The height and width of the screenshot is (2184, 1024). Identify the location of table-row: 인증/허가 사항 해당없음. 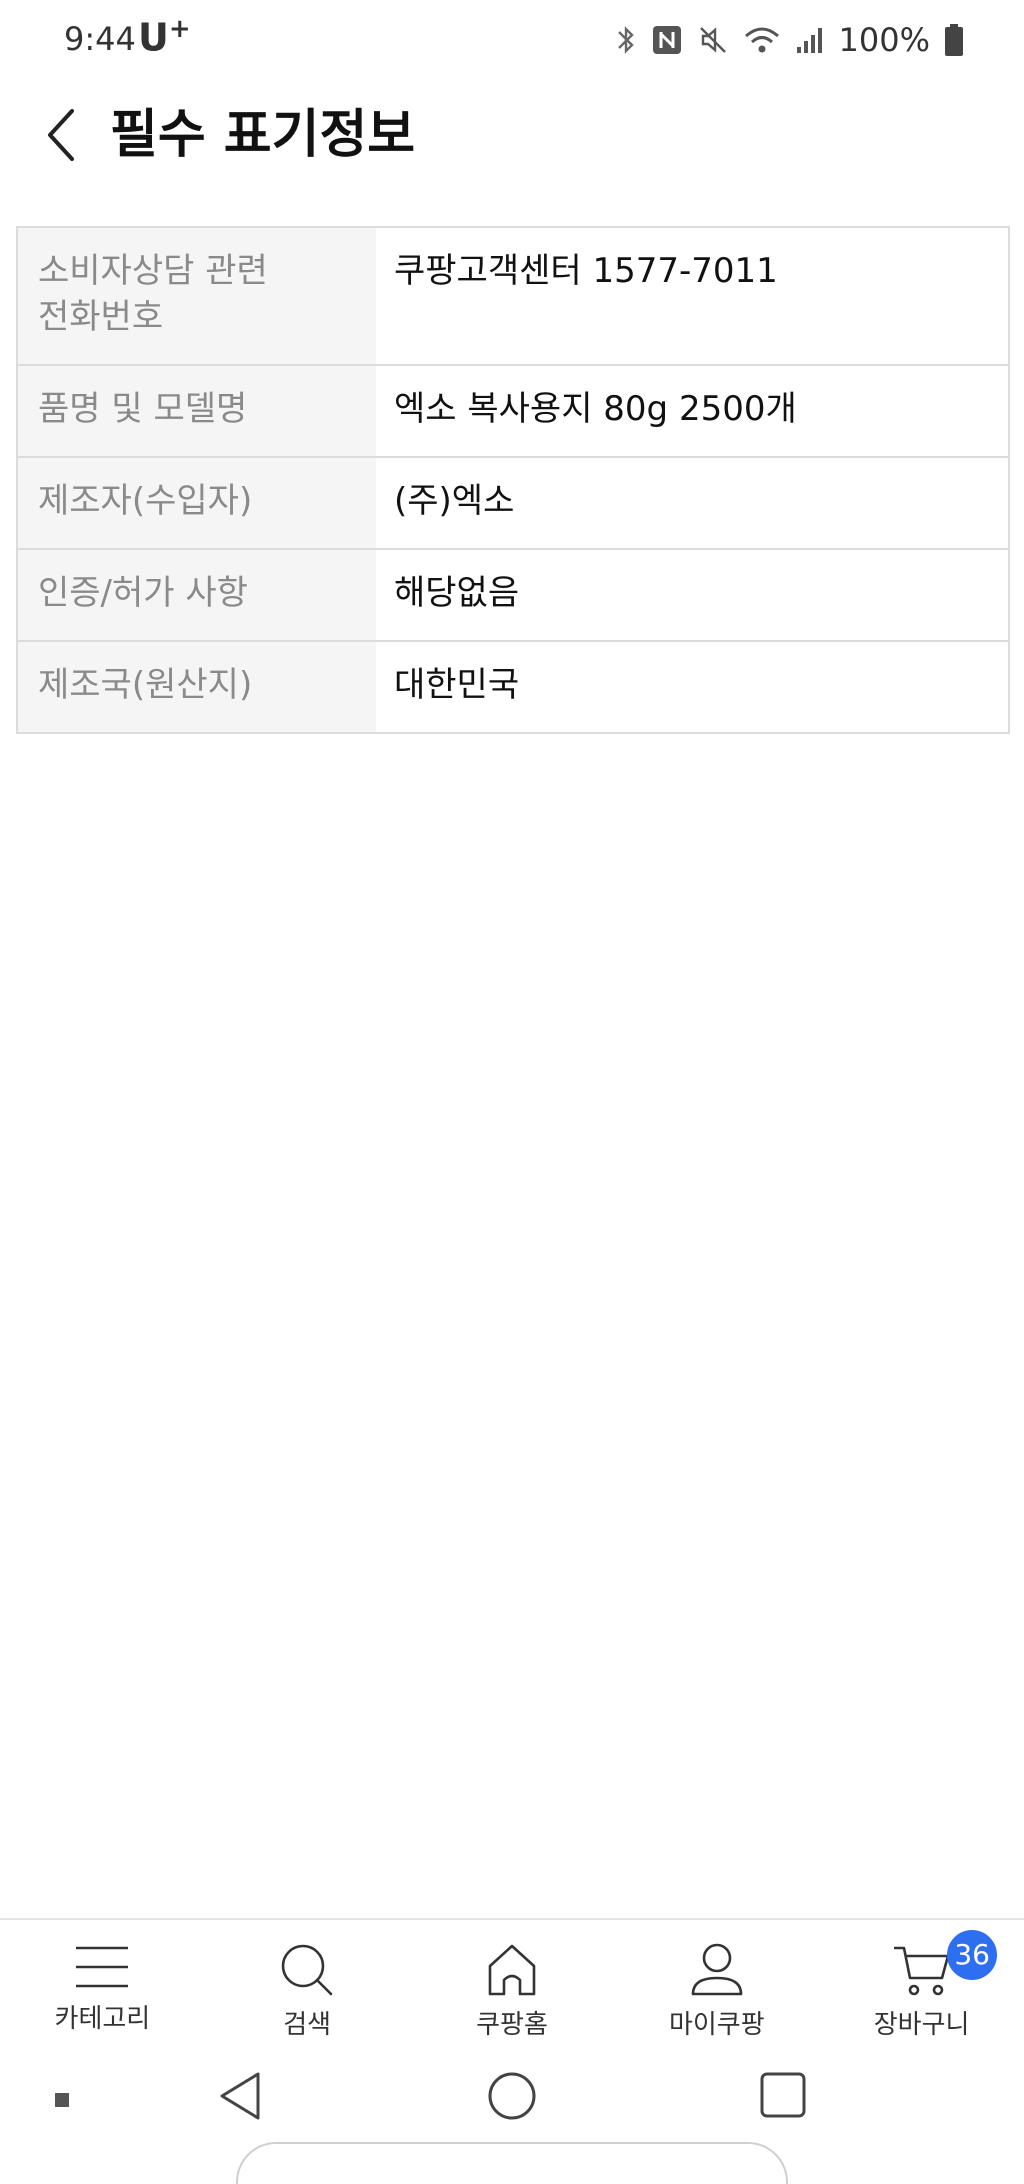
(513, 594).